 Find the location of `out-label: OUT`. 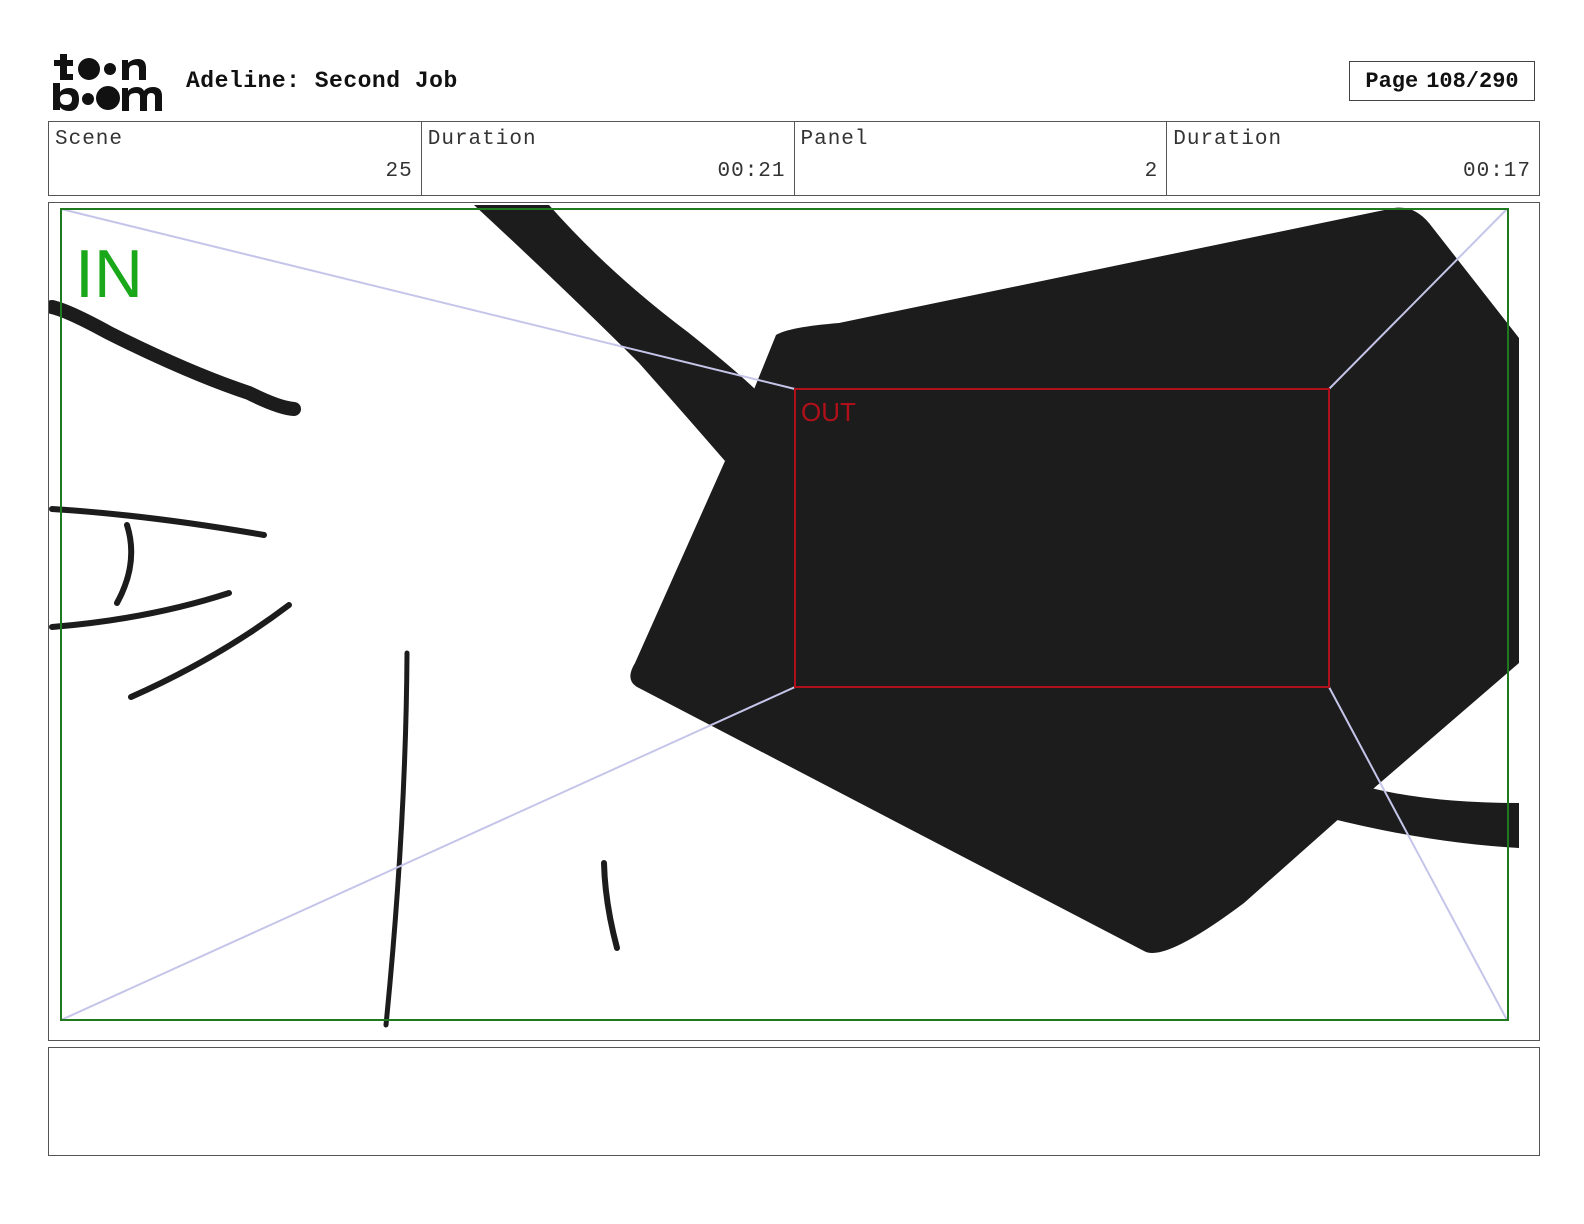

out-label: OUT is located at coordinates (828, 412).